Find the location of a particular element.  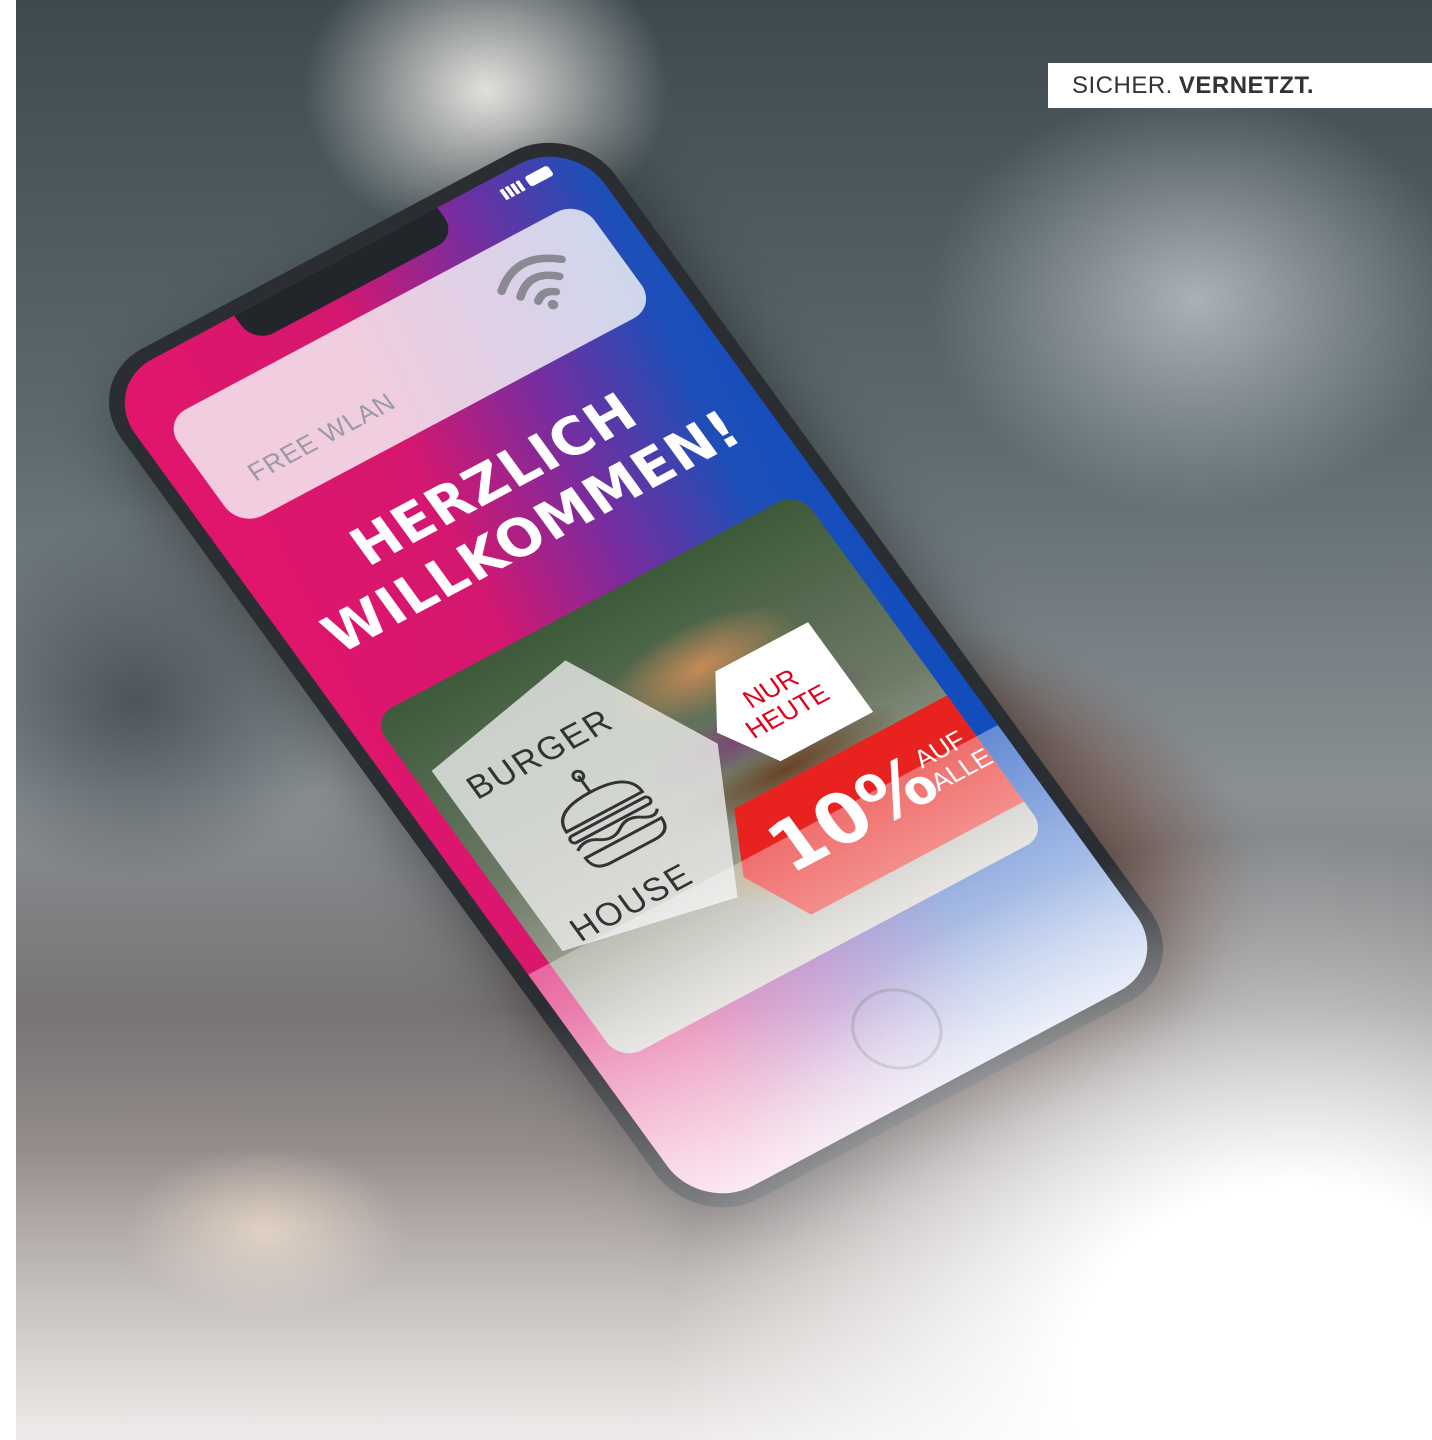

signal-icon is located at coordinates (512, 190).